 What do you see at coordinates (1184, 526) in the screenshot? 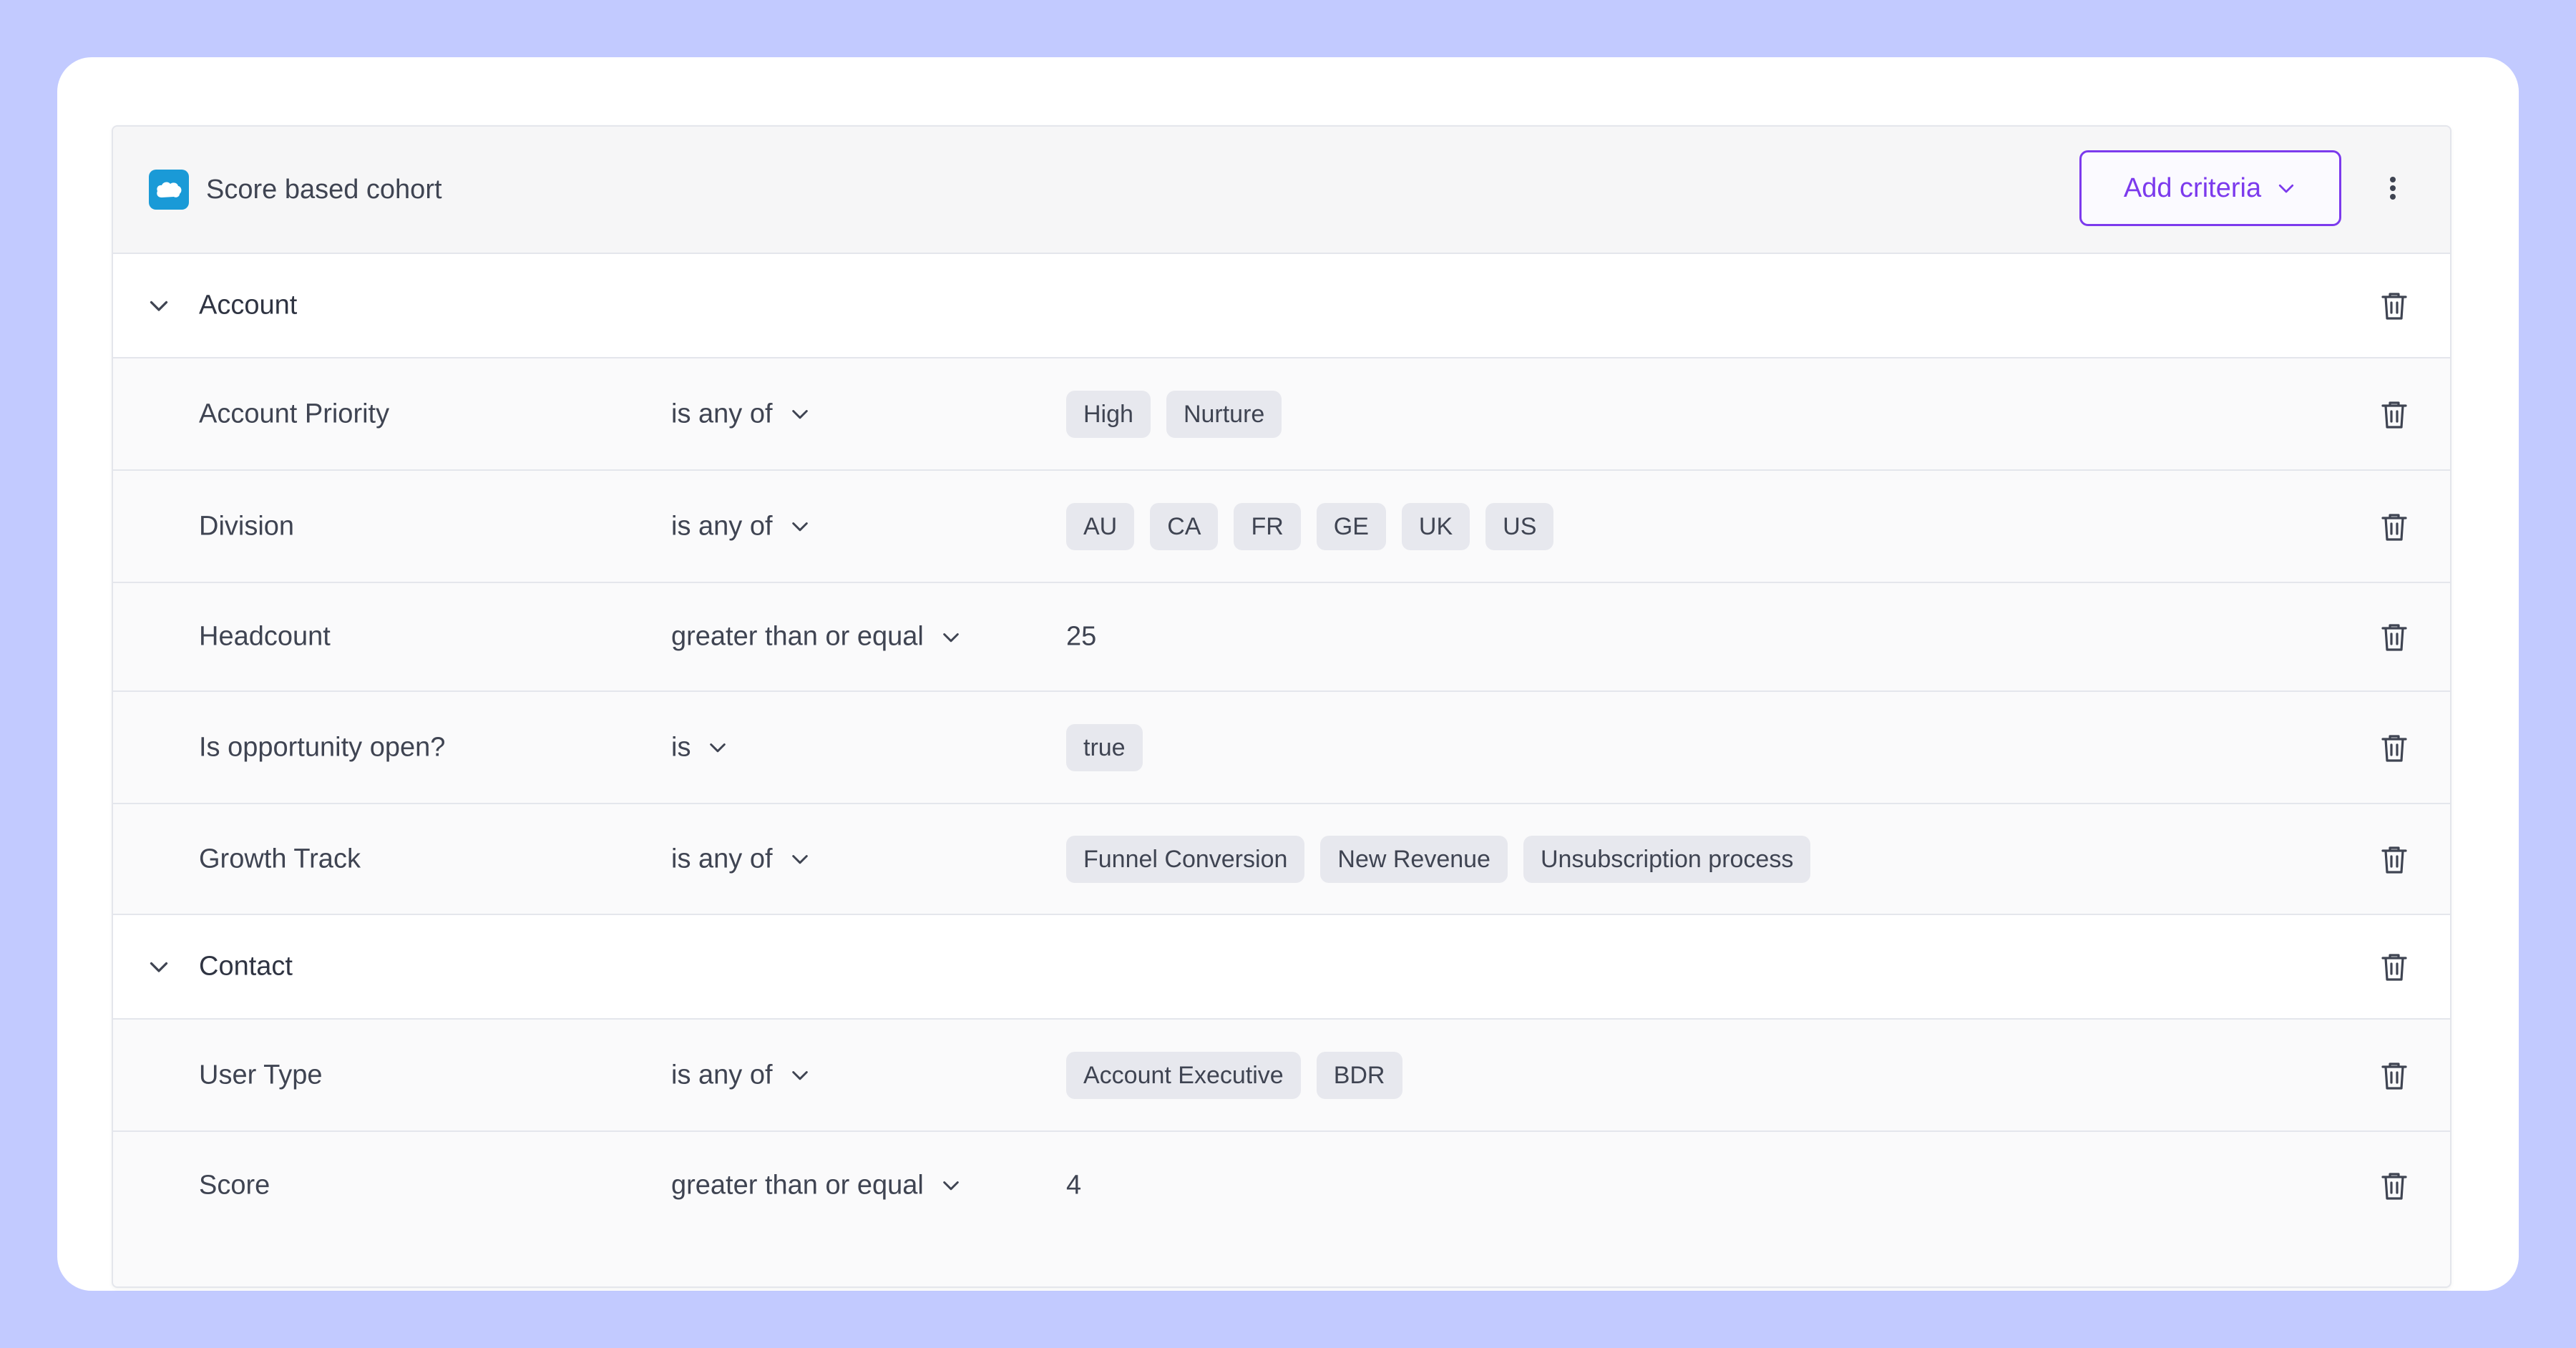
I see `value-chip: CA` at bounding box center [1184, 526].